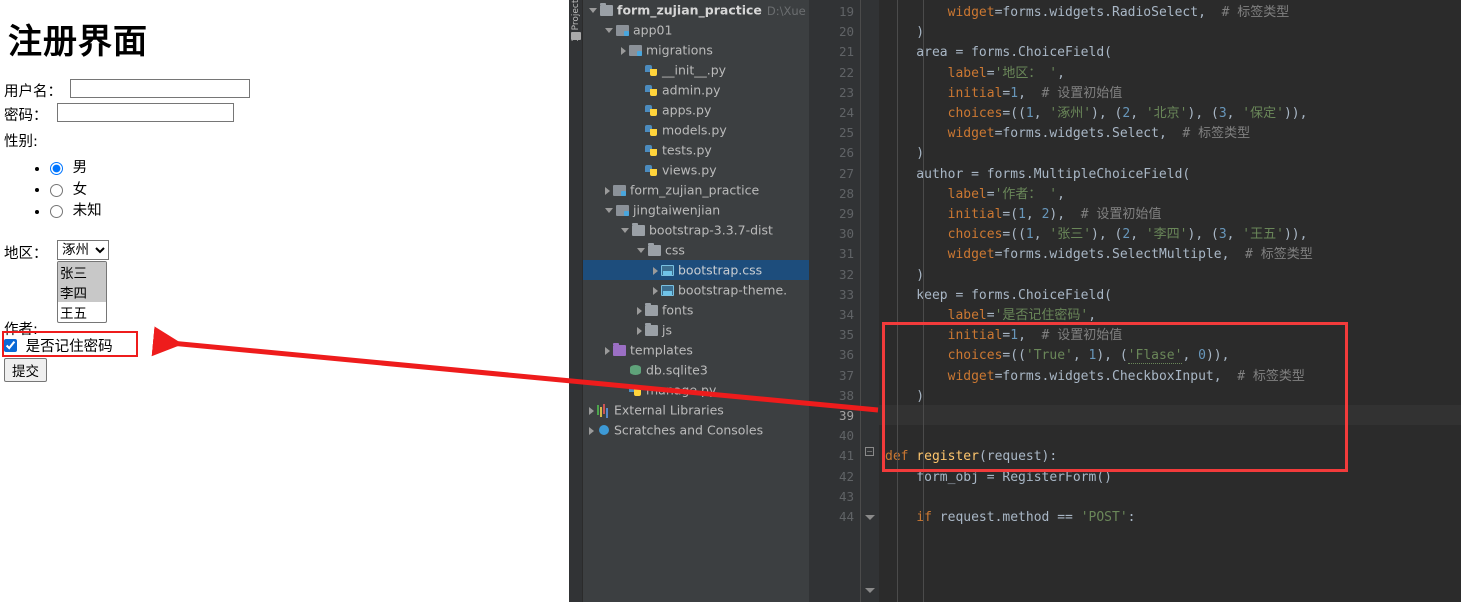 This screenshot has height=602, width=1461. I want to click on password-input, so click(145, 112).